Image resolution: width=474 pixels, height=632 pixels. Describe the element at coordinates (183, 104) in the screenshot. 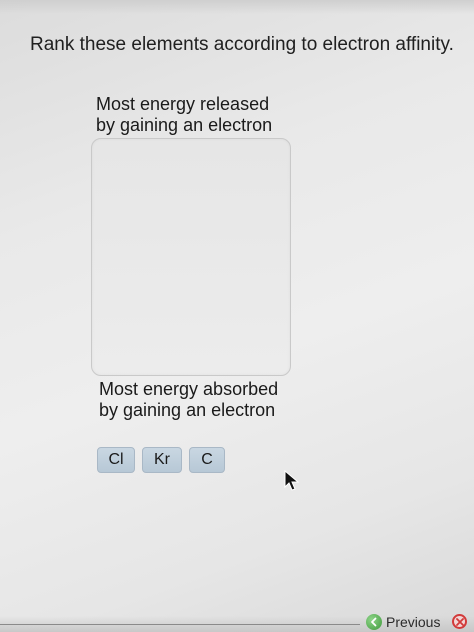

I see `ranking-top-label-line1: Most energy released` at that location.